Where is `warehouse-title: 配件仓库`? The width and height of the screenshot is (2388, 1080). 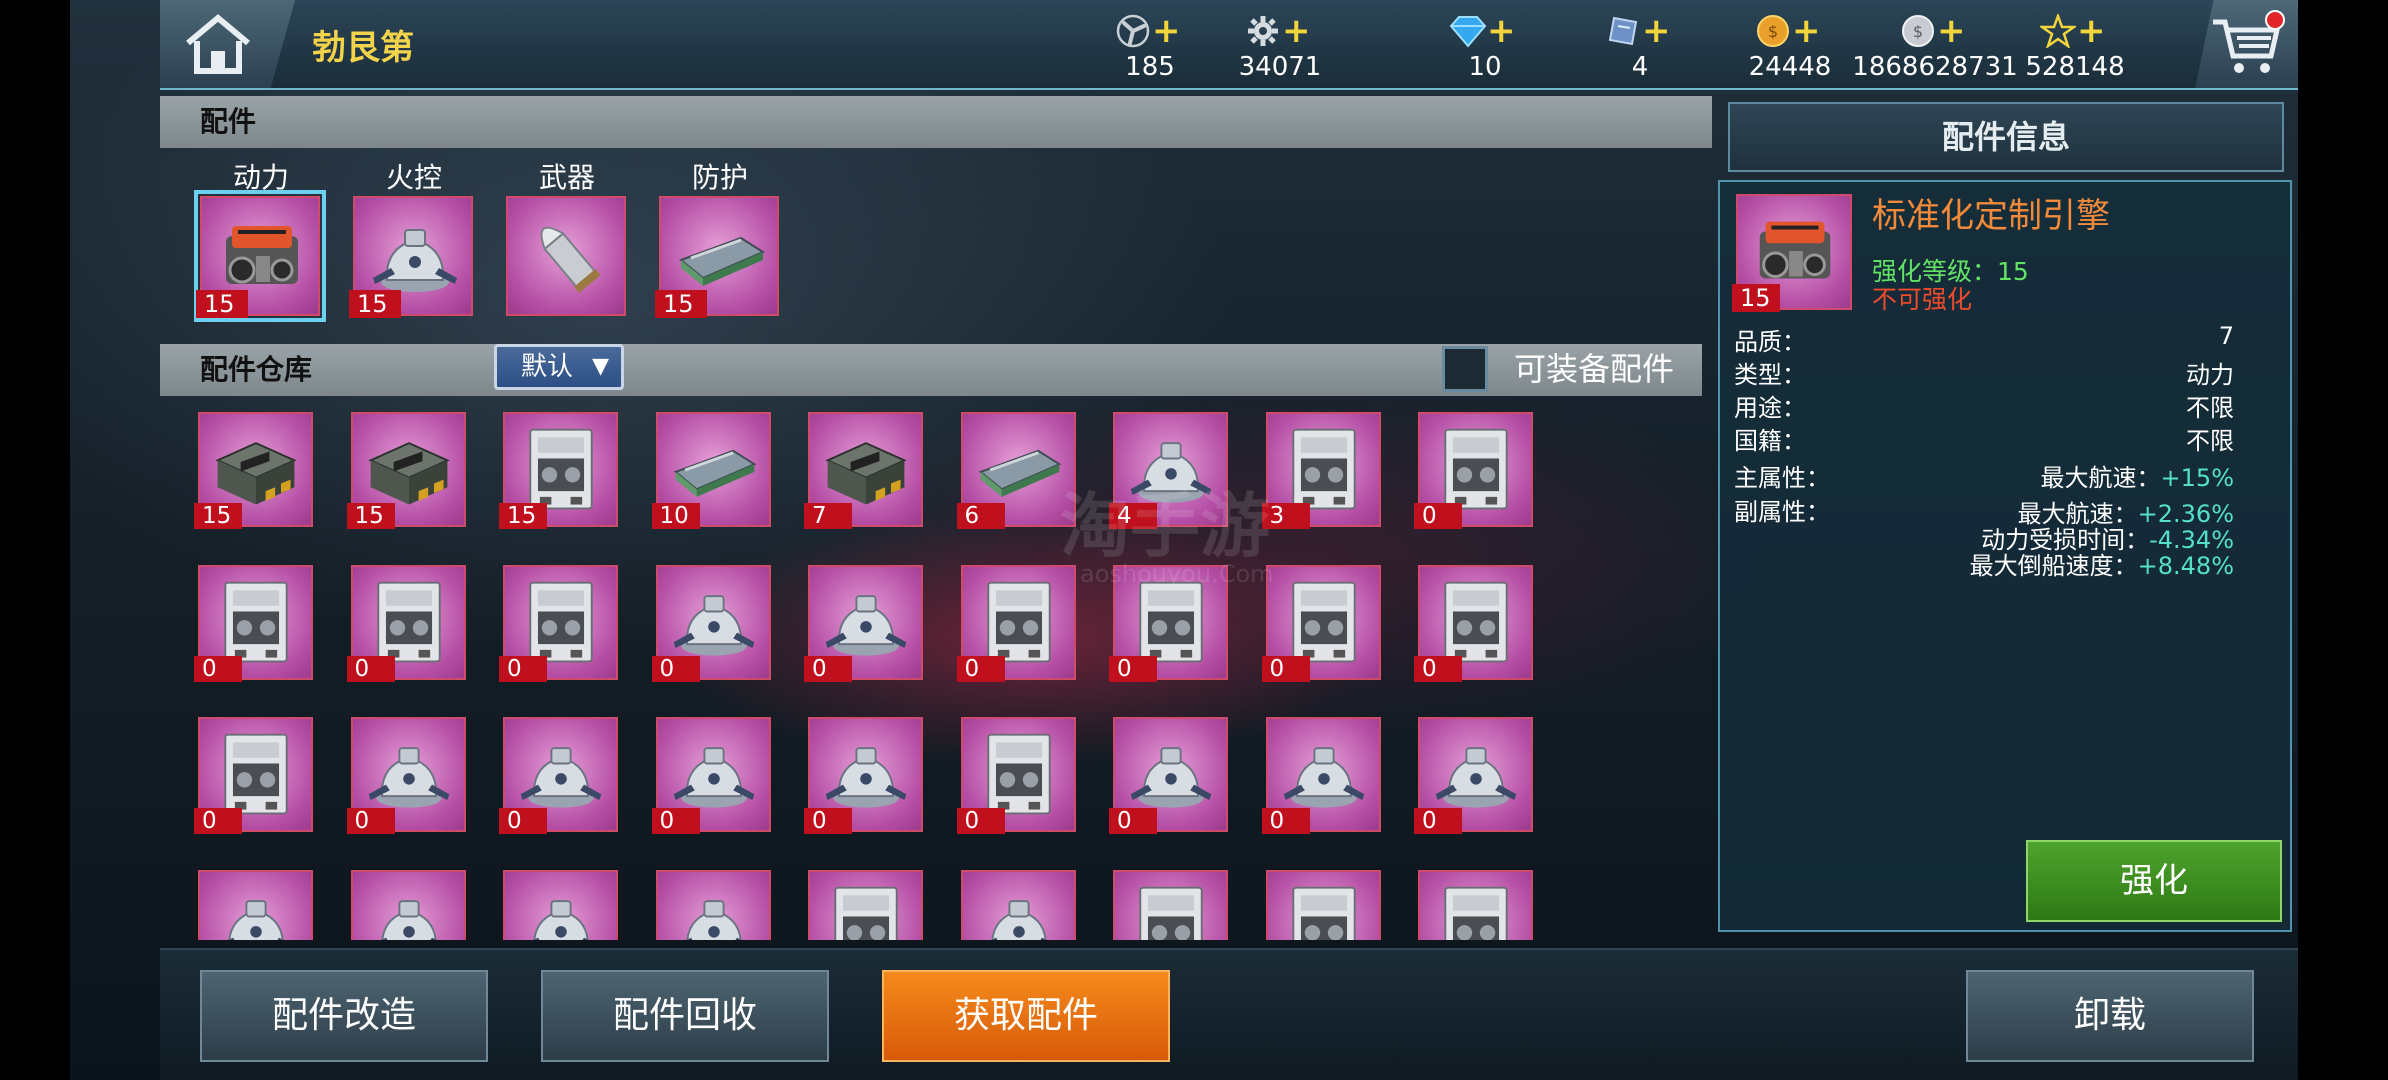 warehouse-title: 配件仓库 is located at coordinates (256, 369).